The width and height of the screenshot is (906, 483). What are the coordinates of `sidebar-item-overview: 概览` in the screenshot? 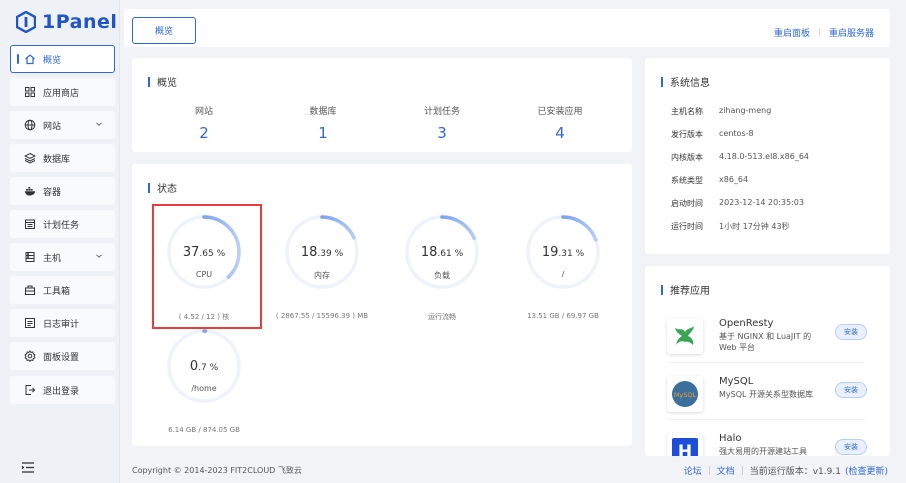 It's located at (62, 59).